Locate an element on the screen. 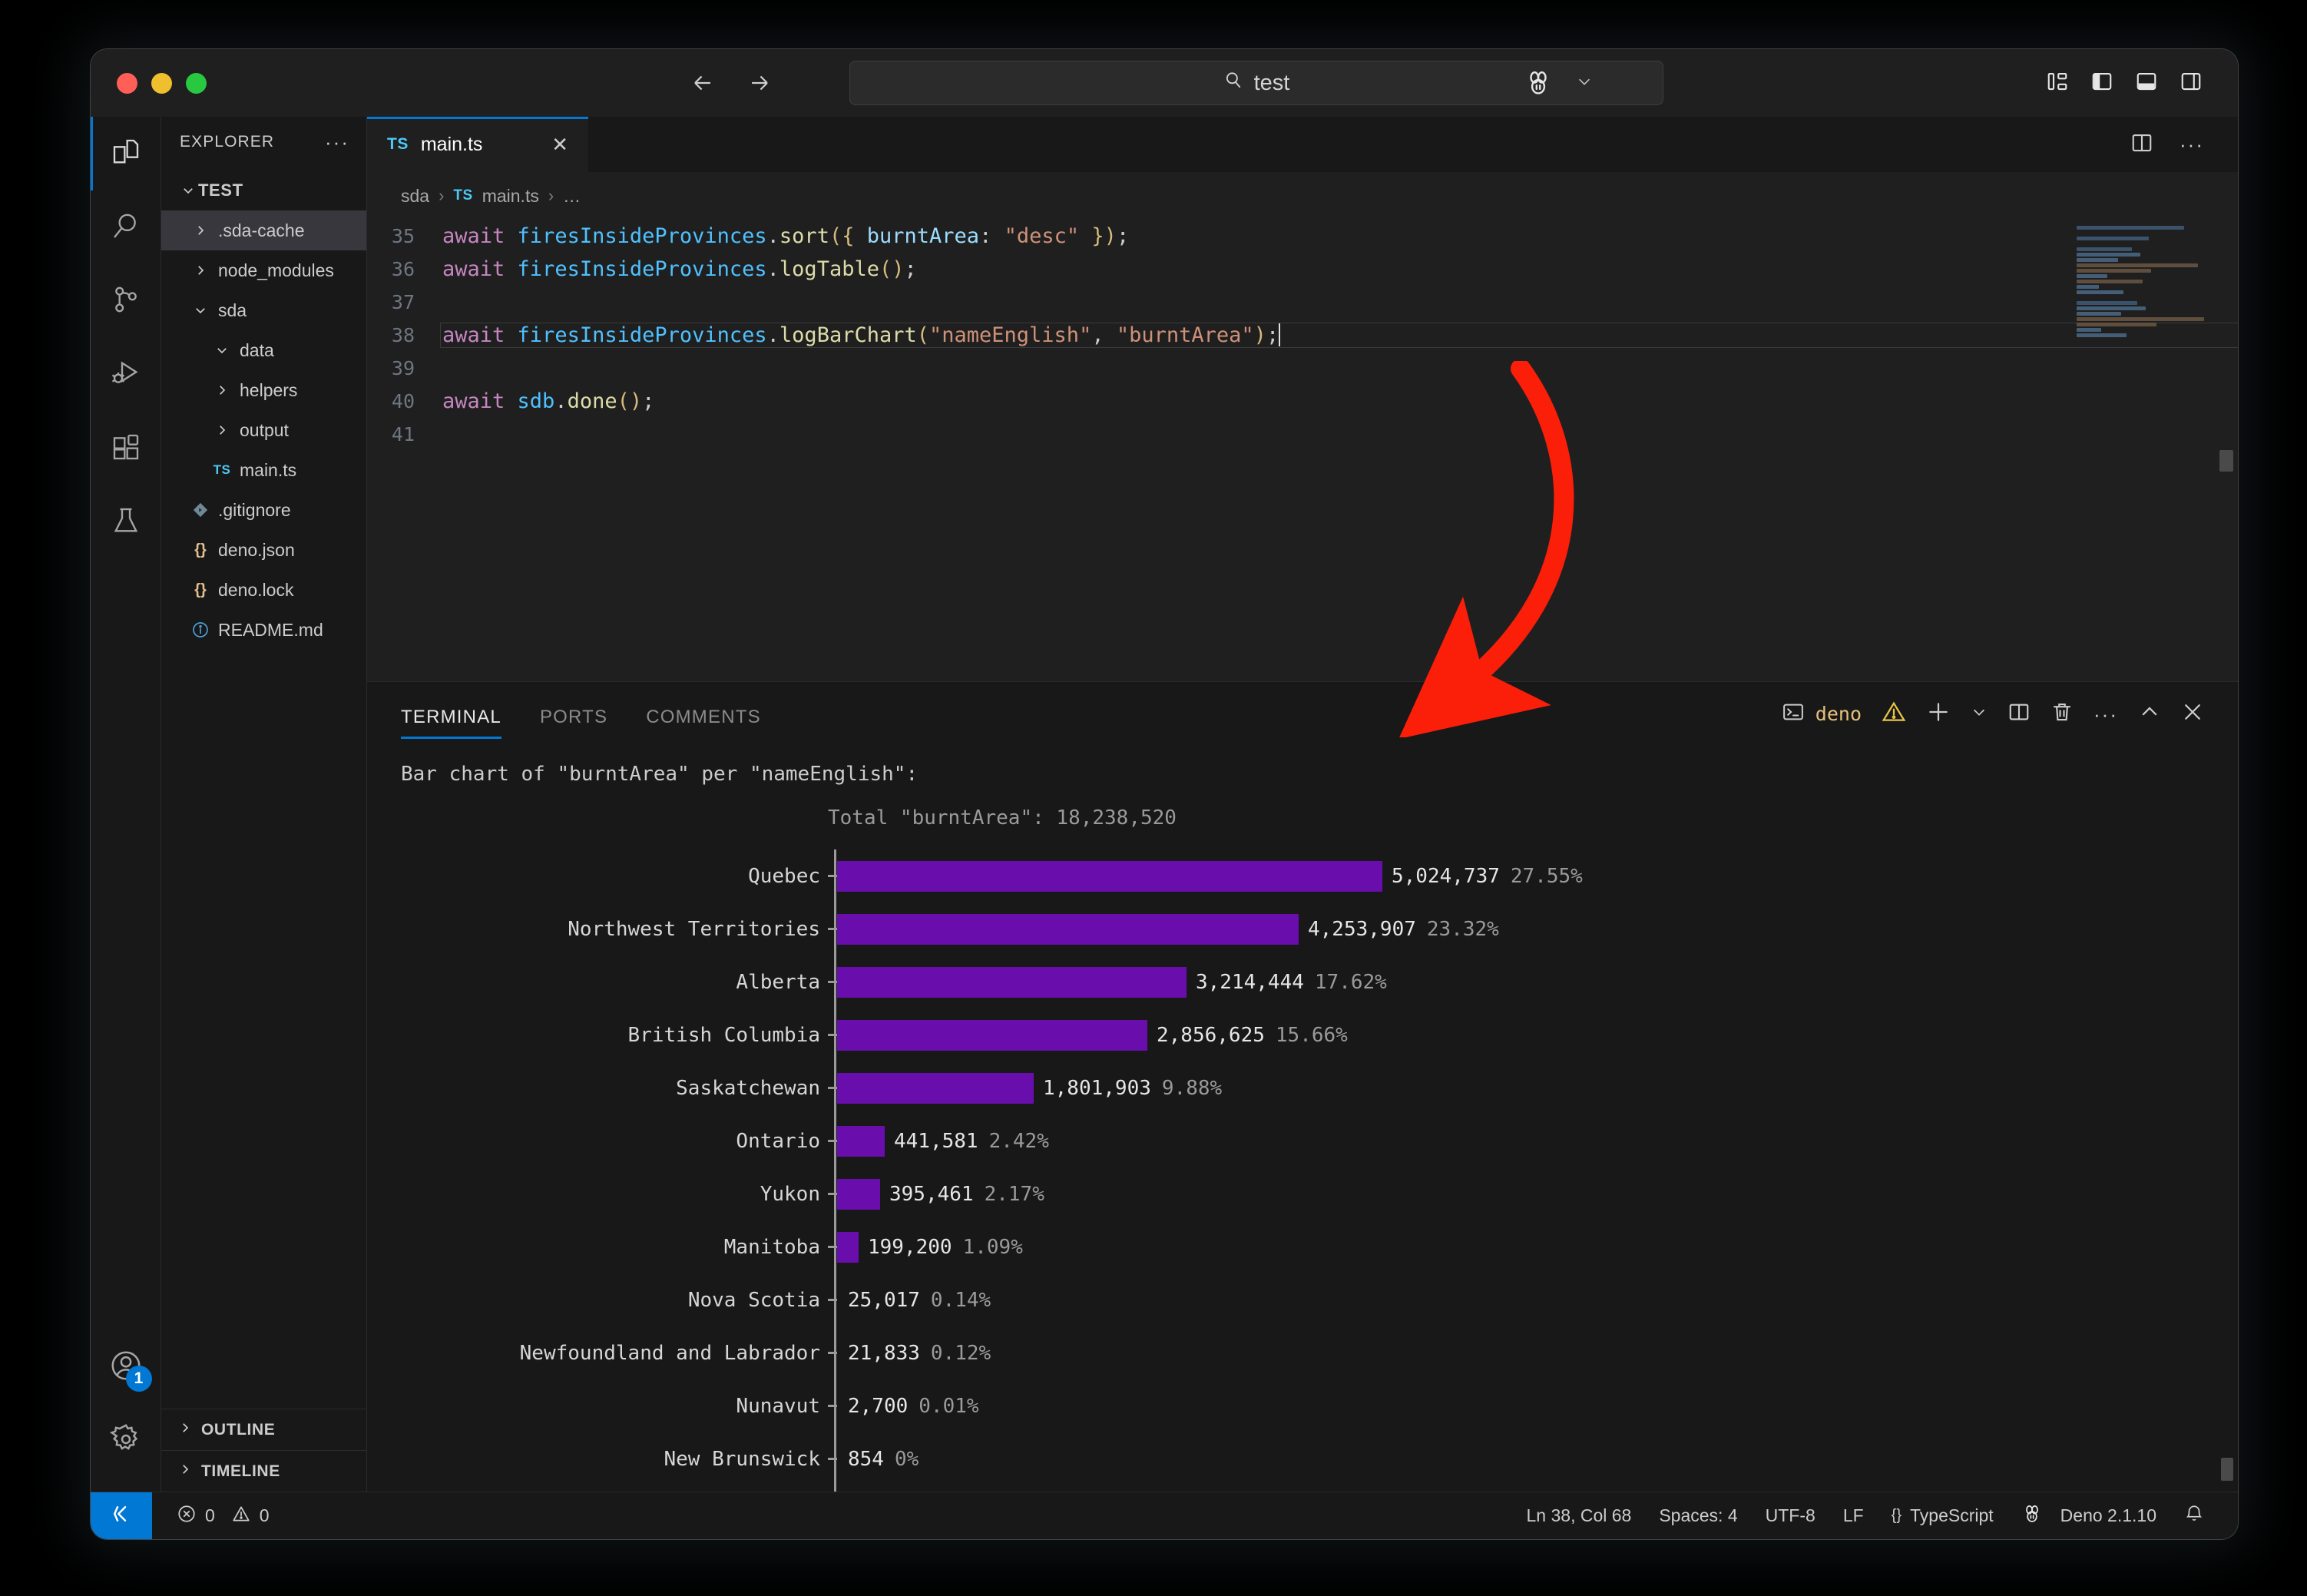 The height and width of the screenshot is (1596, 2307). tree-root-label: TEST is located at coordinates (220, 190).